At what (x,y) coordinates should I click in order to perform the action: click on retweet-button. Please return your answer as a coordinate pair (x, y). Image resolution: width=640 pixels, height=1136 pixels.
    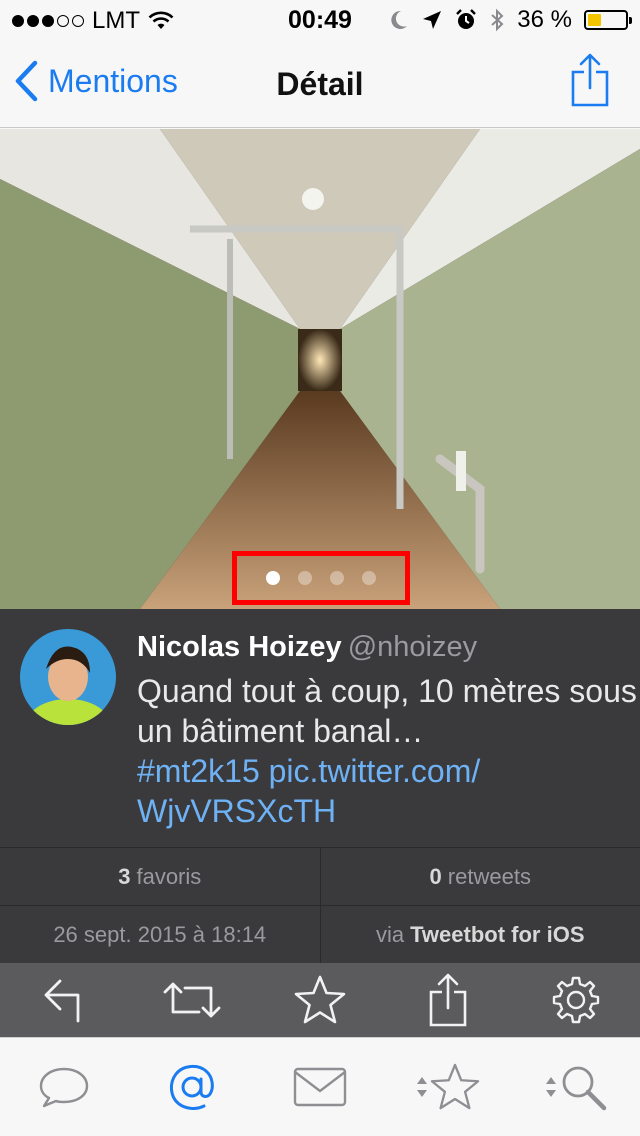
    Looking at the image, I should click on (192, 1000).